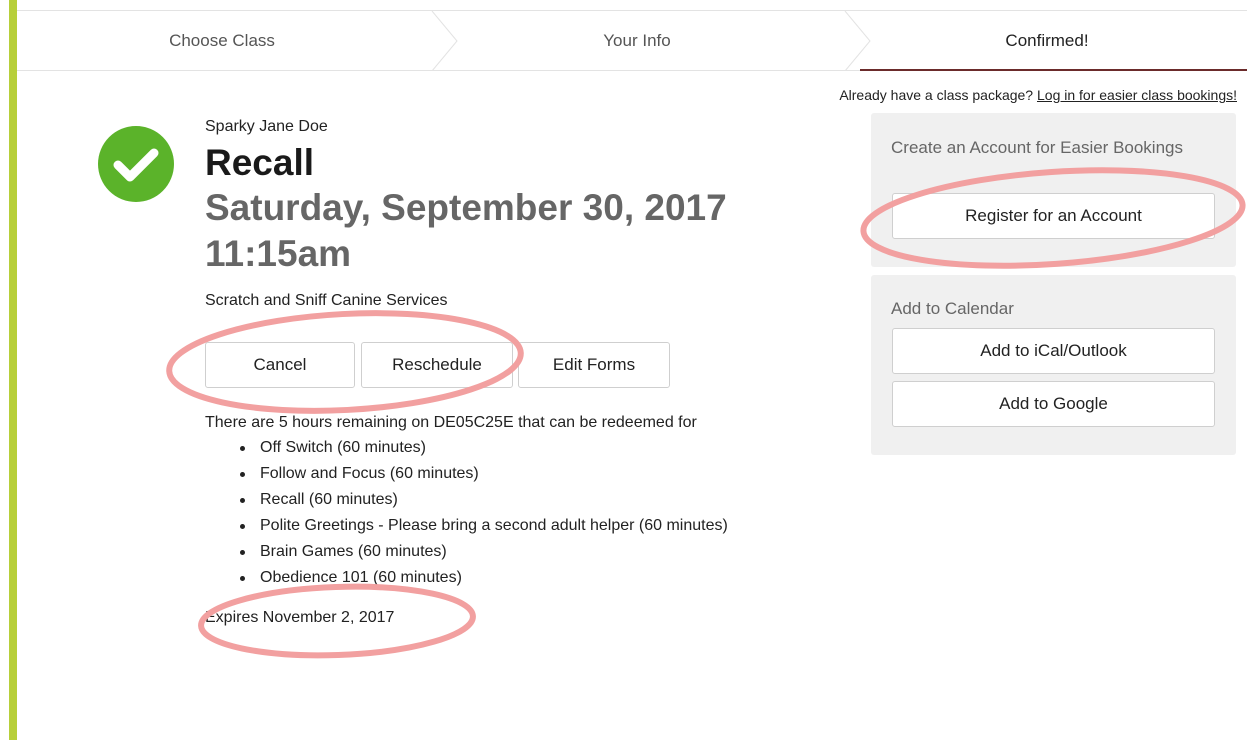 This screenshot has height=740, width=1247. I want to click on add-to-ical-button: Add to iCal/Outlook, so click(1053, 351).